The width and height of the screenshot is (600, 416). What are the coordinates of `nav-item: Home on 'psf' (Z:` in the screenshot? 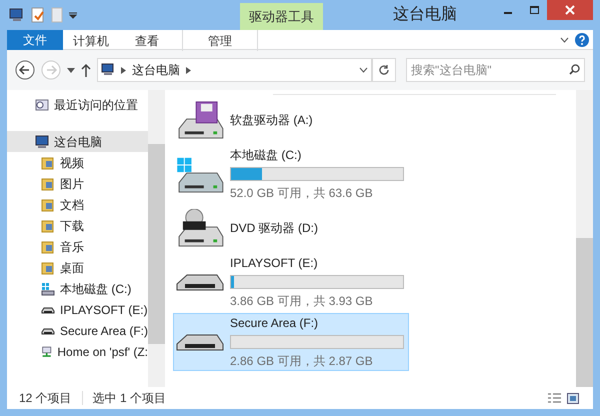 It's located at (77, 351).